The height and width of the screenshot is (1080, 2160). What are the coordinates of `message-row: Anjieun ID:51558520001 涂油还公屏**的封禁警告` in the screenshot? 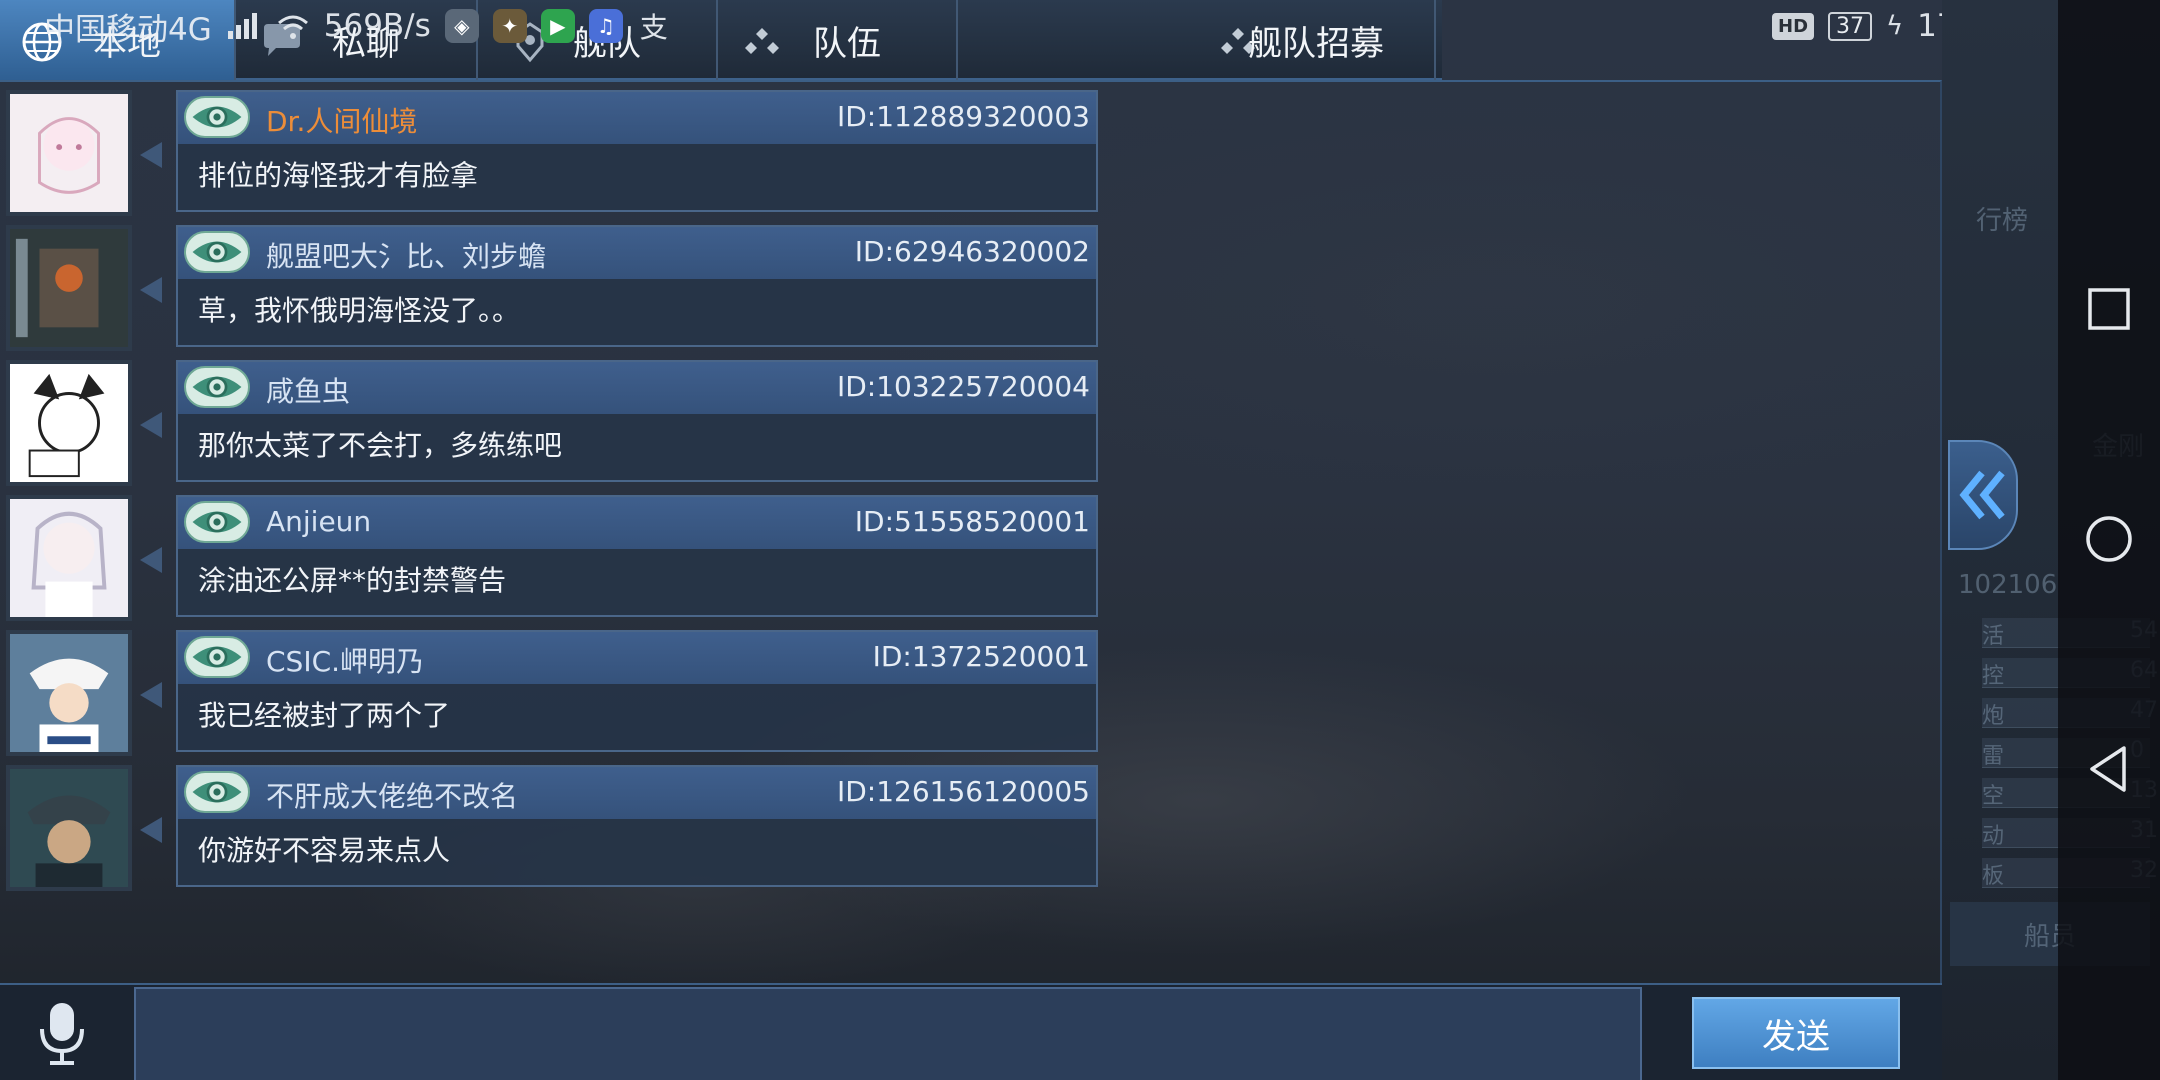 It's located at (552, 558).